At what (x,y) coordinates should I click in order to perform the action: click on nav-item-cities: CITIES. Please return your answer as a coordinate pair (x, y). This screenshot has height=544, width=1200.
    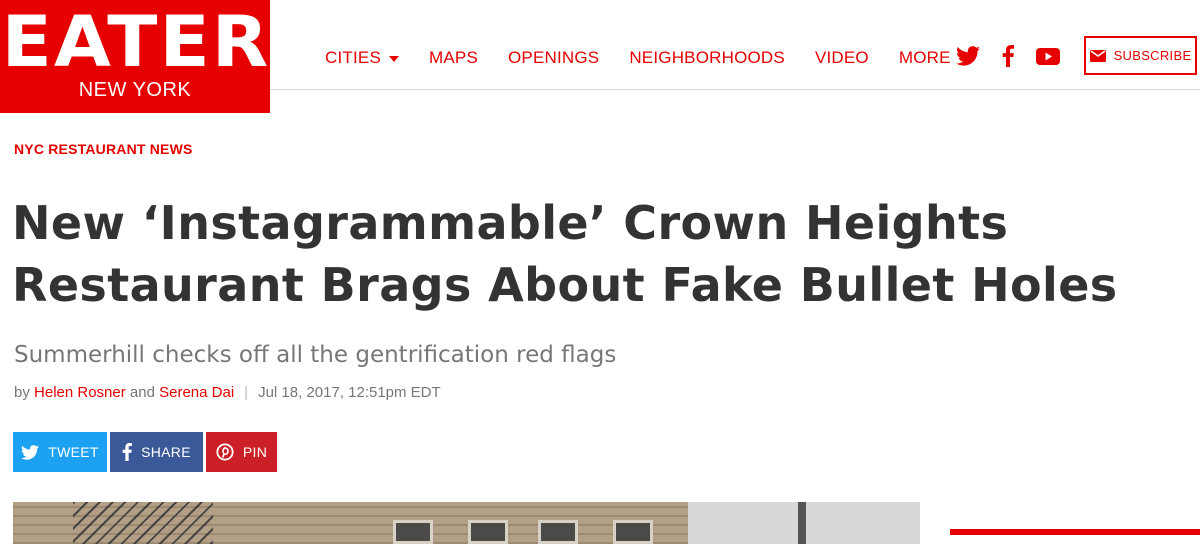
    Looking at the image, I should click on (362, 58).